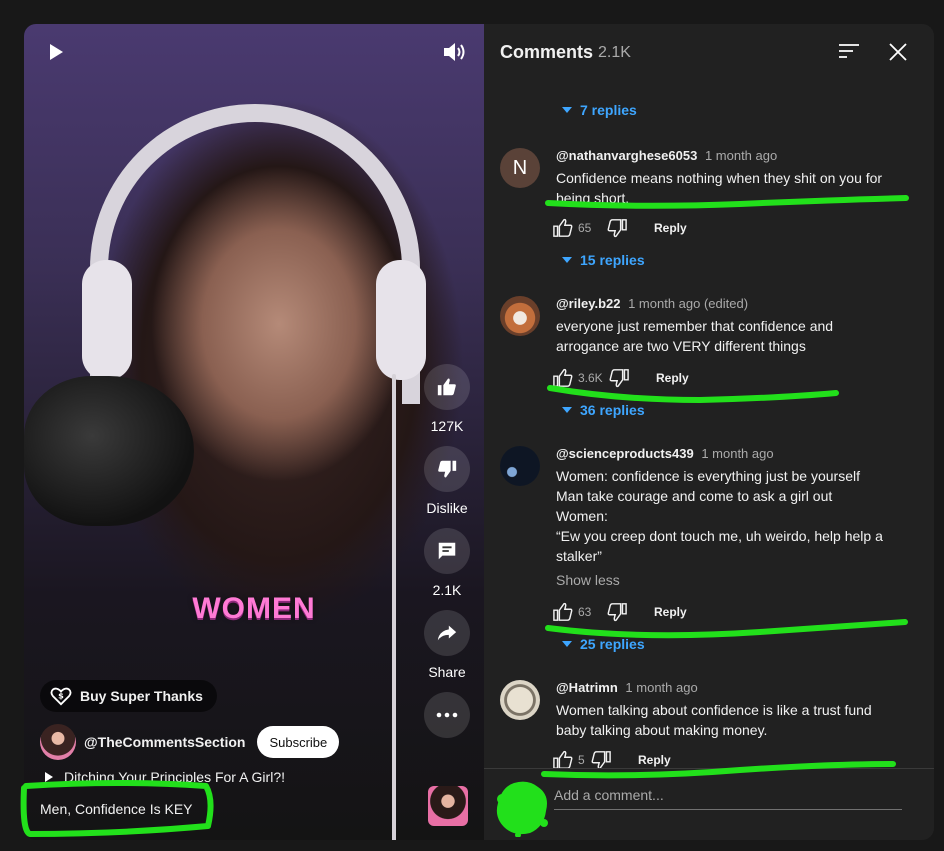 The image size is (944, 851). I want to click on sound-thumbnail, so click(448, 806).